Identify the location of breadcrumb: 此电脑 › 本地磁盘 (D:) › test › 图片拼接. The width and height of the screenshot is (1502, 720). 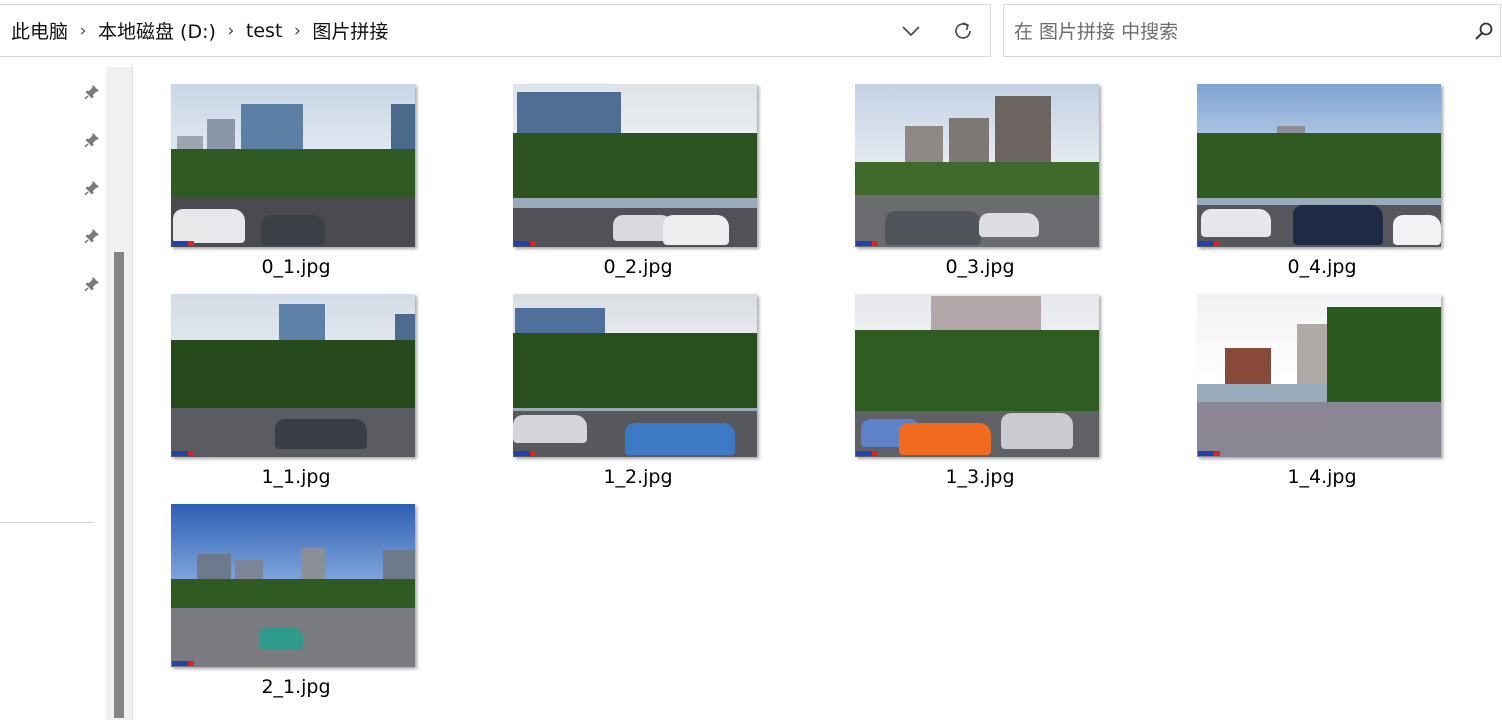
(199, 30).